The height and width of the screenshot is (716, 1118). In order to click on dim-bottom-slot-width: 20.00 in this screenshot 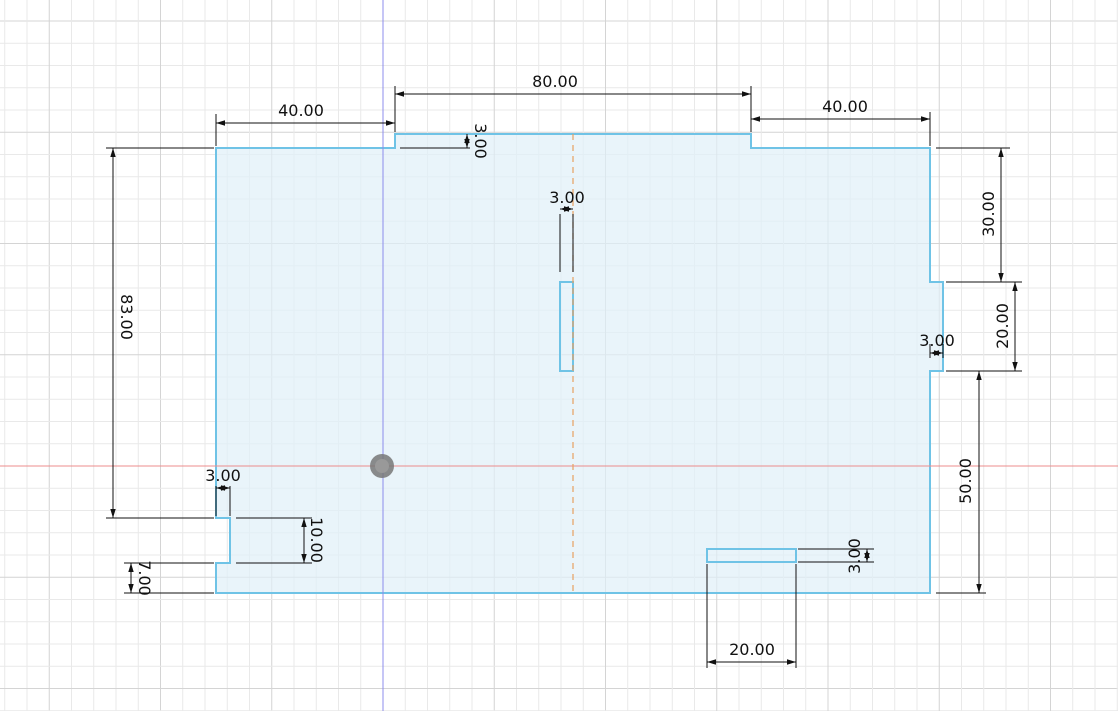, I will do `click(752, 649)`.